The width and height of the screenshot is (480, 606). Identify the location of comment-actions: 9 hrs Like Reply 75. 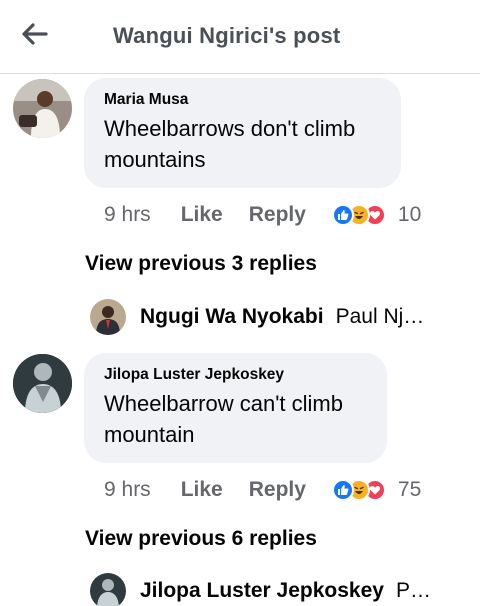
(262, 490).